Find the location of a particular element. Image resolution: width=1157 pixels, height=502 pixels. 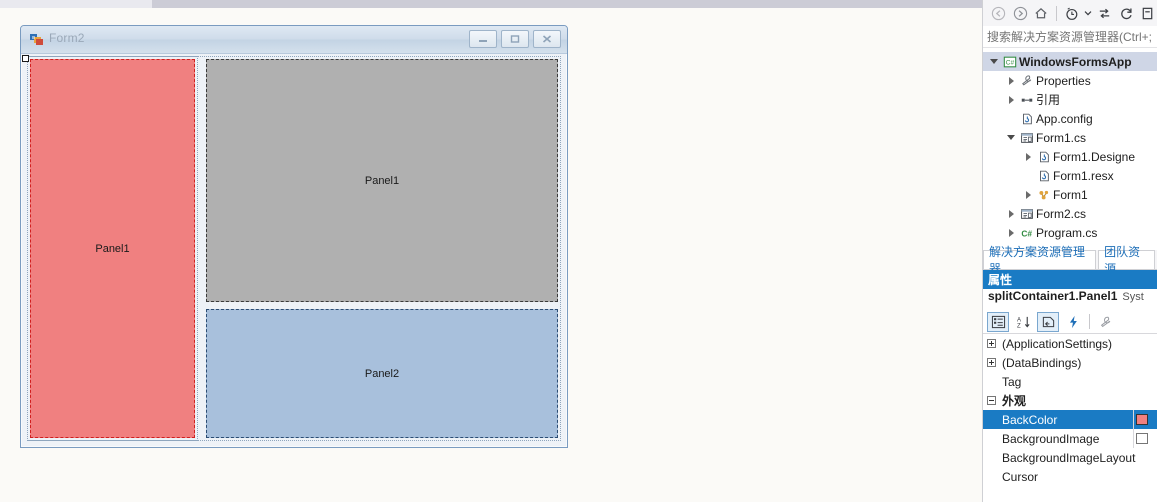

property-row: BackgroundImageLayout is located at coordinates (1070, 457).